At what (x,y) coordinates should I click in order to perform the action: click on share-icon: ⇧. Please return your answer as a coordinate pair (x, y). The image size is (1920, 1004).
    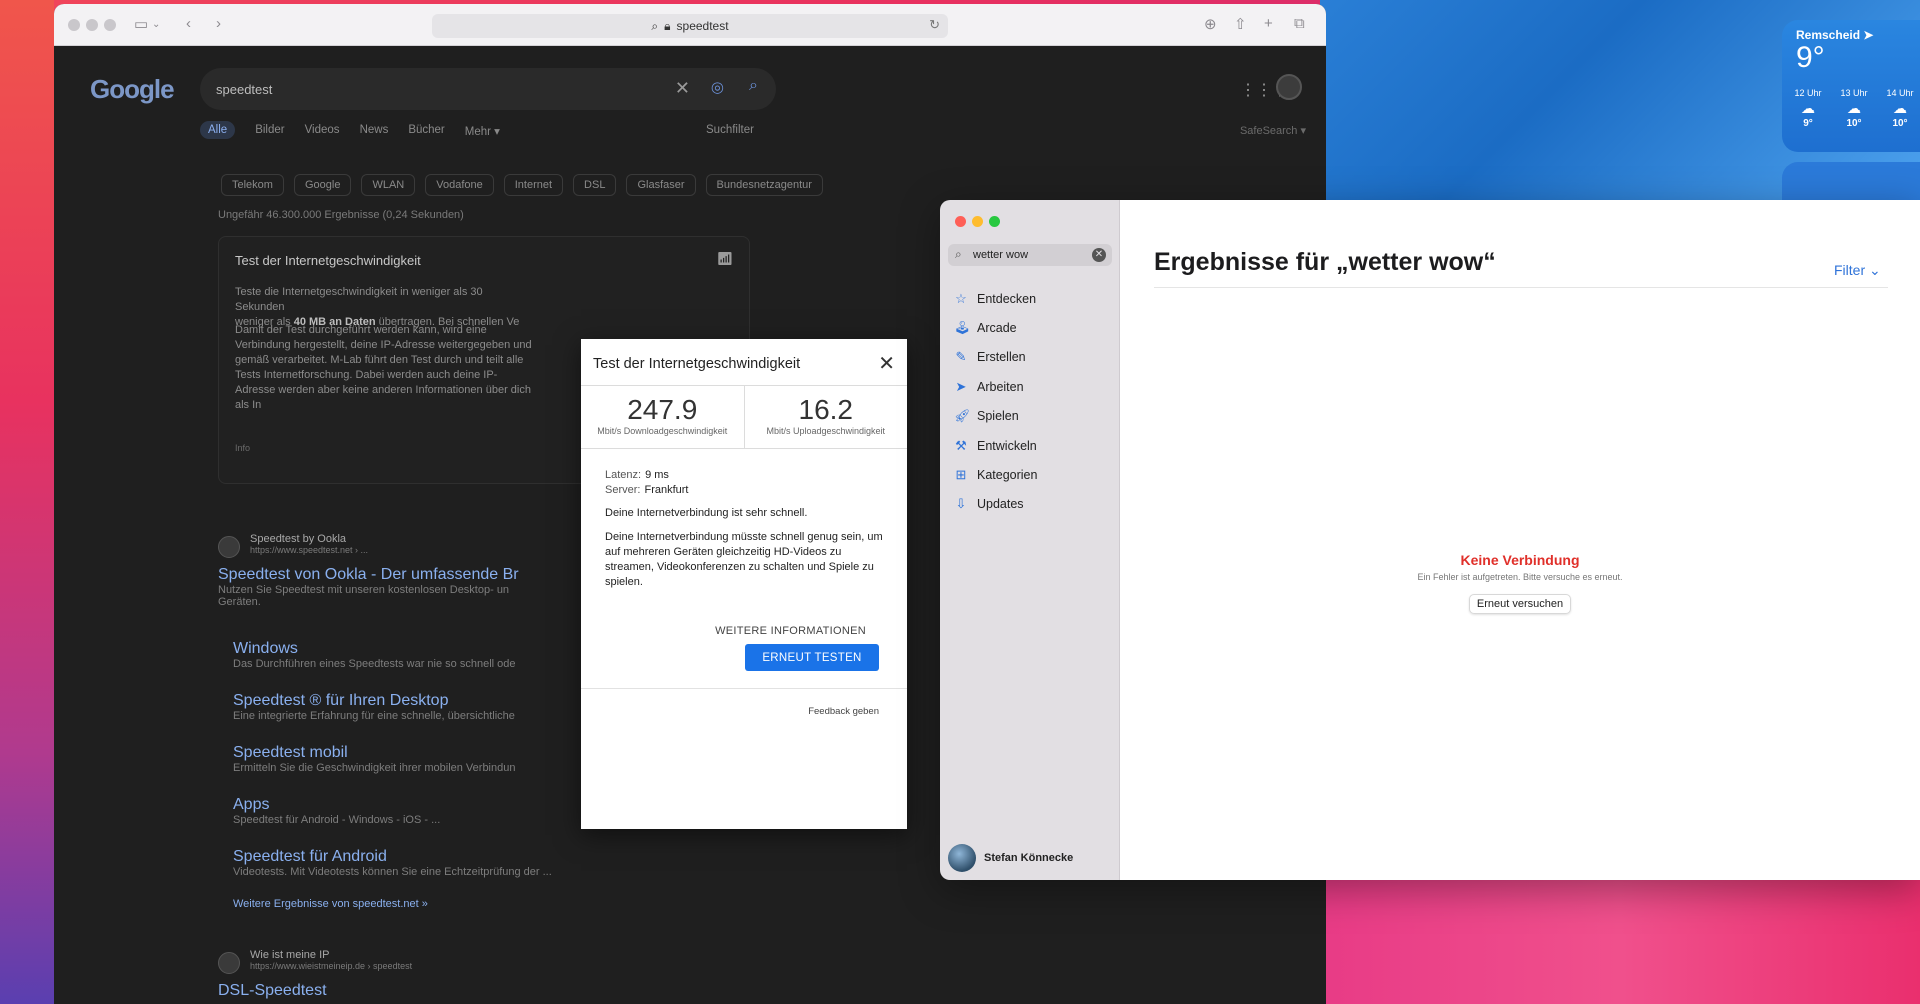
    Looking at the image, I should click on (1240, 24).